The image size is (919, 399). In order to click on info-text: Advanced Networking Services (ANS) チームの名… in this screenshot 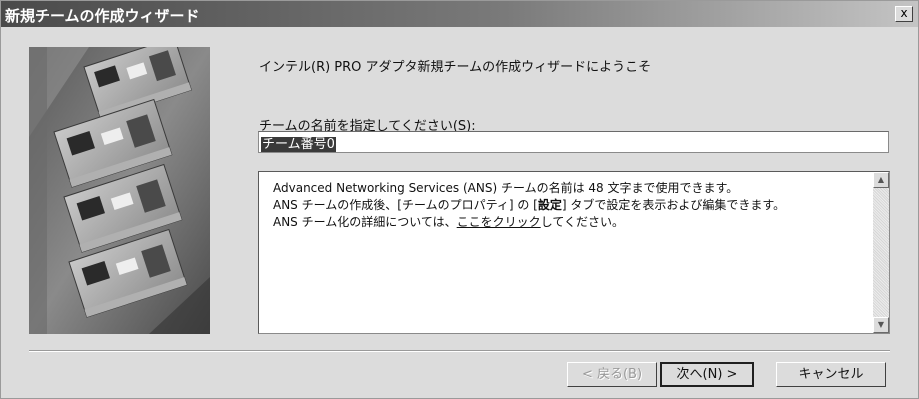, I will do `click(568, 205)`.